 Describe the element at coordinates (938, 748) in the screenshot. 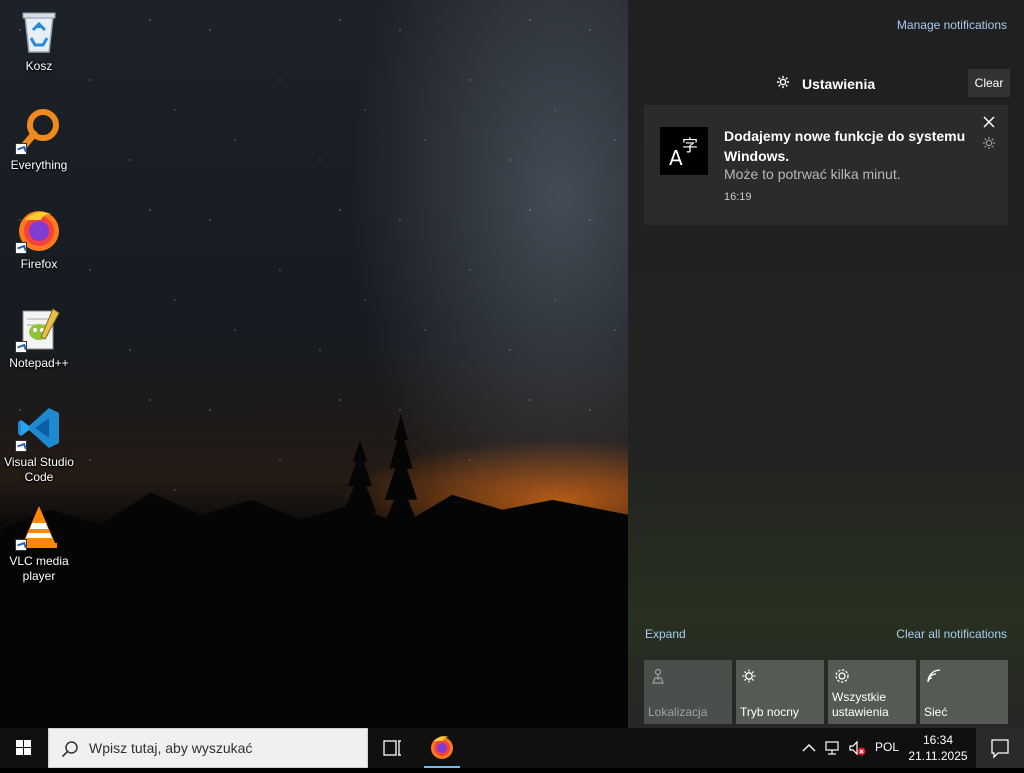

I see `taskbar-clock: 16:34 21.11.2025` at that location.